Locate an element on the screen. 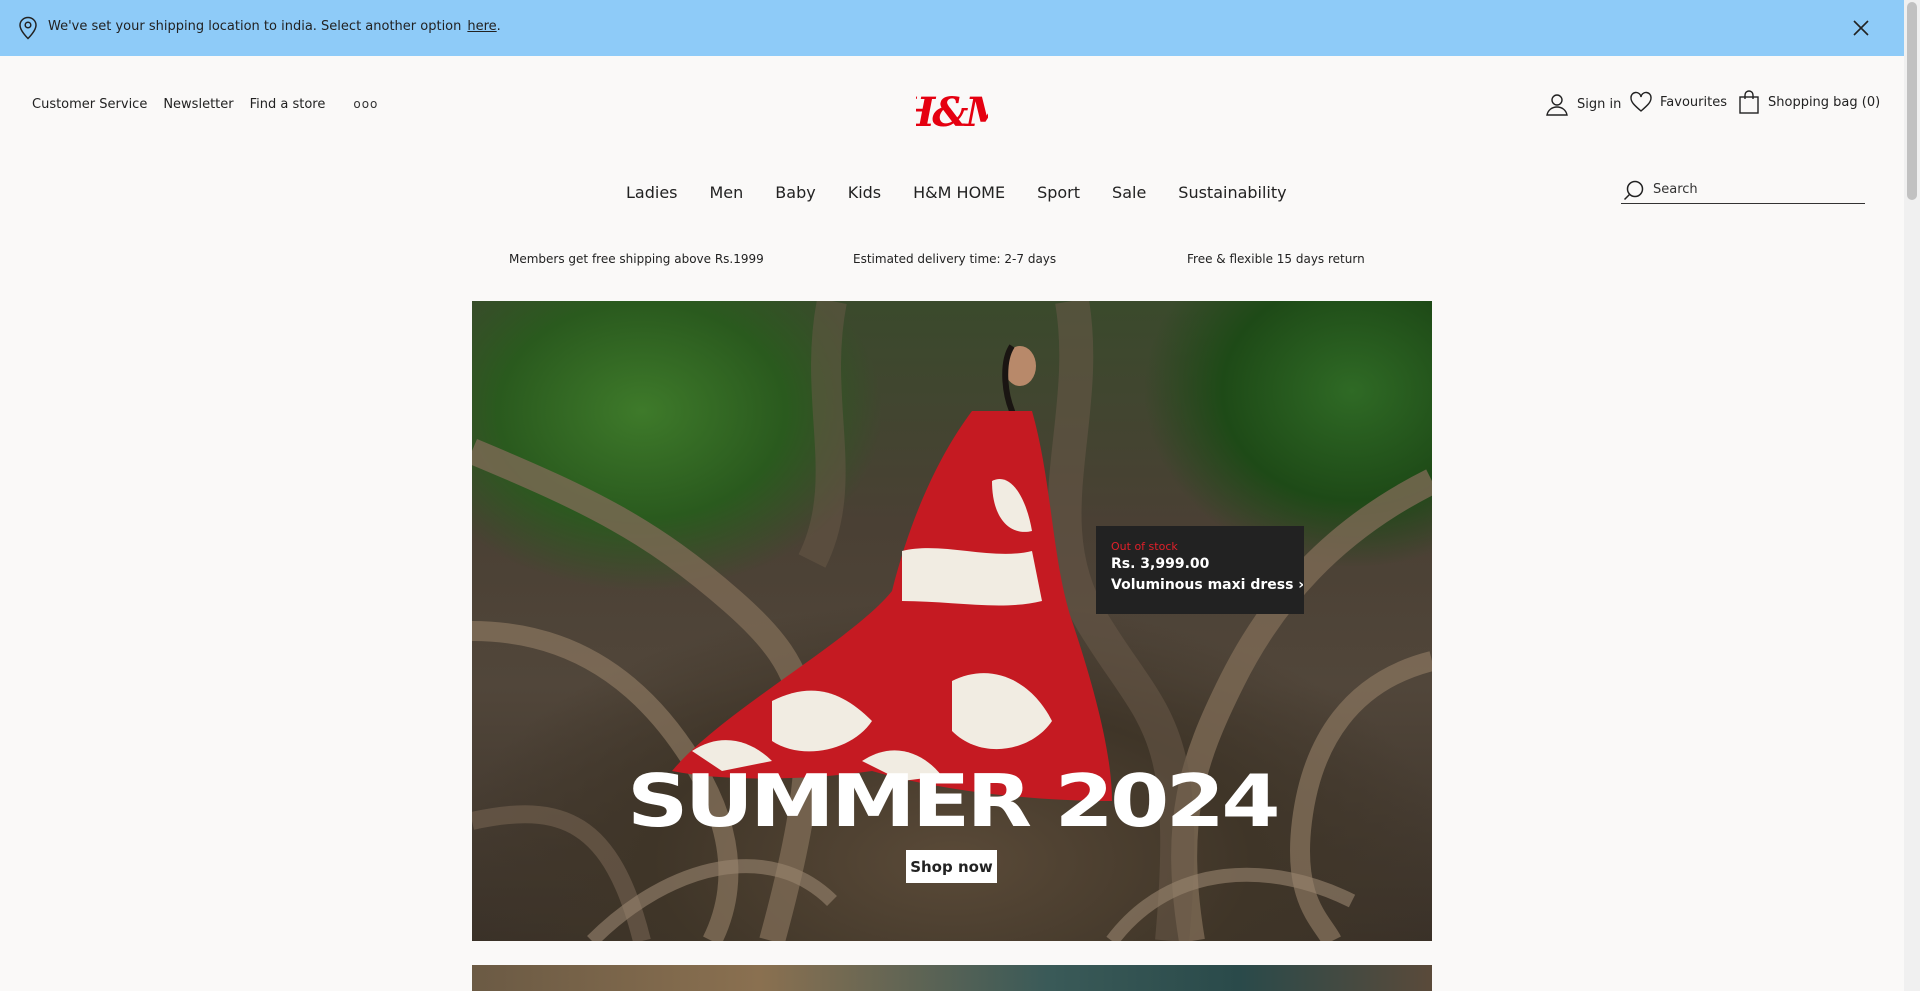 The image size is (1920, 991). notice-suffix: . is located at coordinates (498, 26).